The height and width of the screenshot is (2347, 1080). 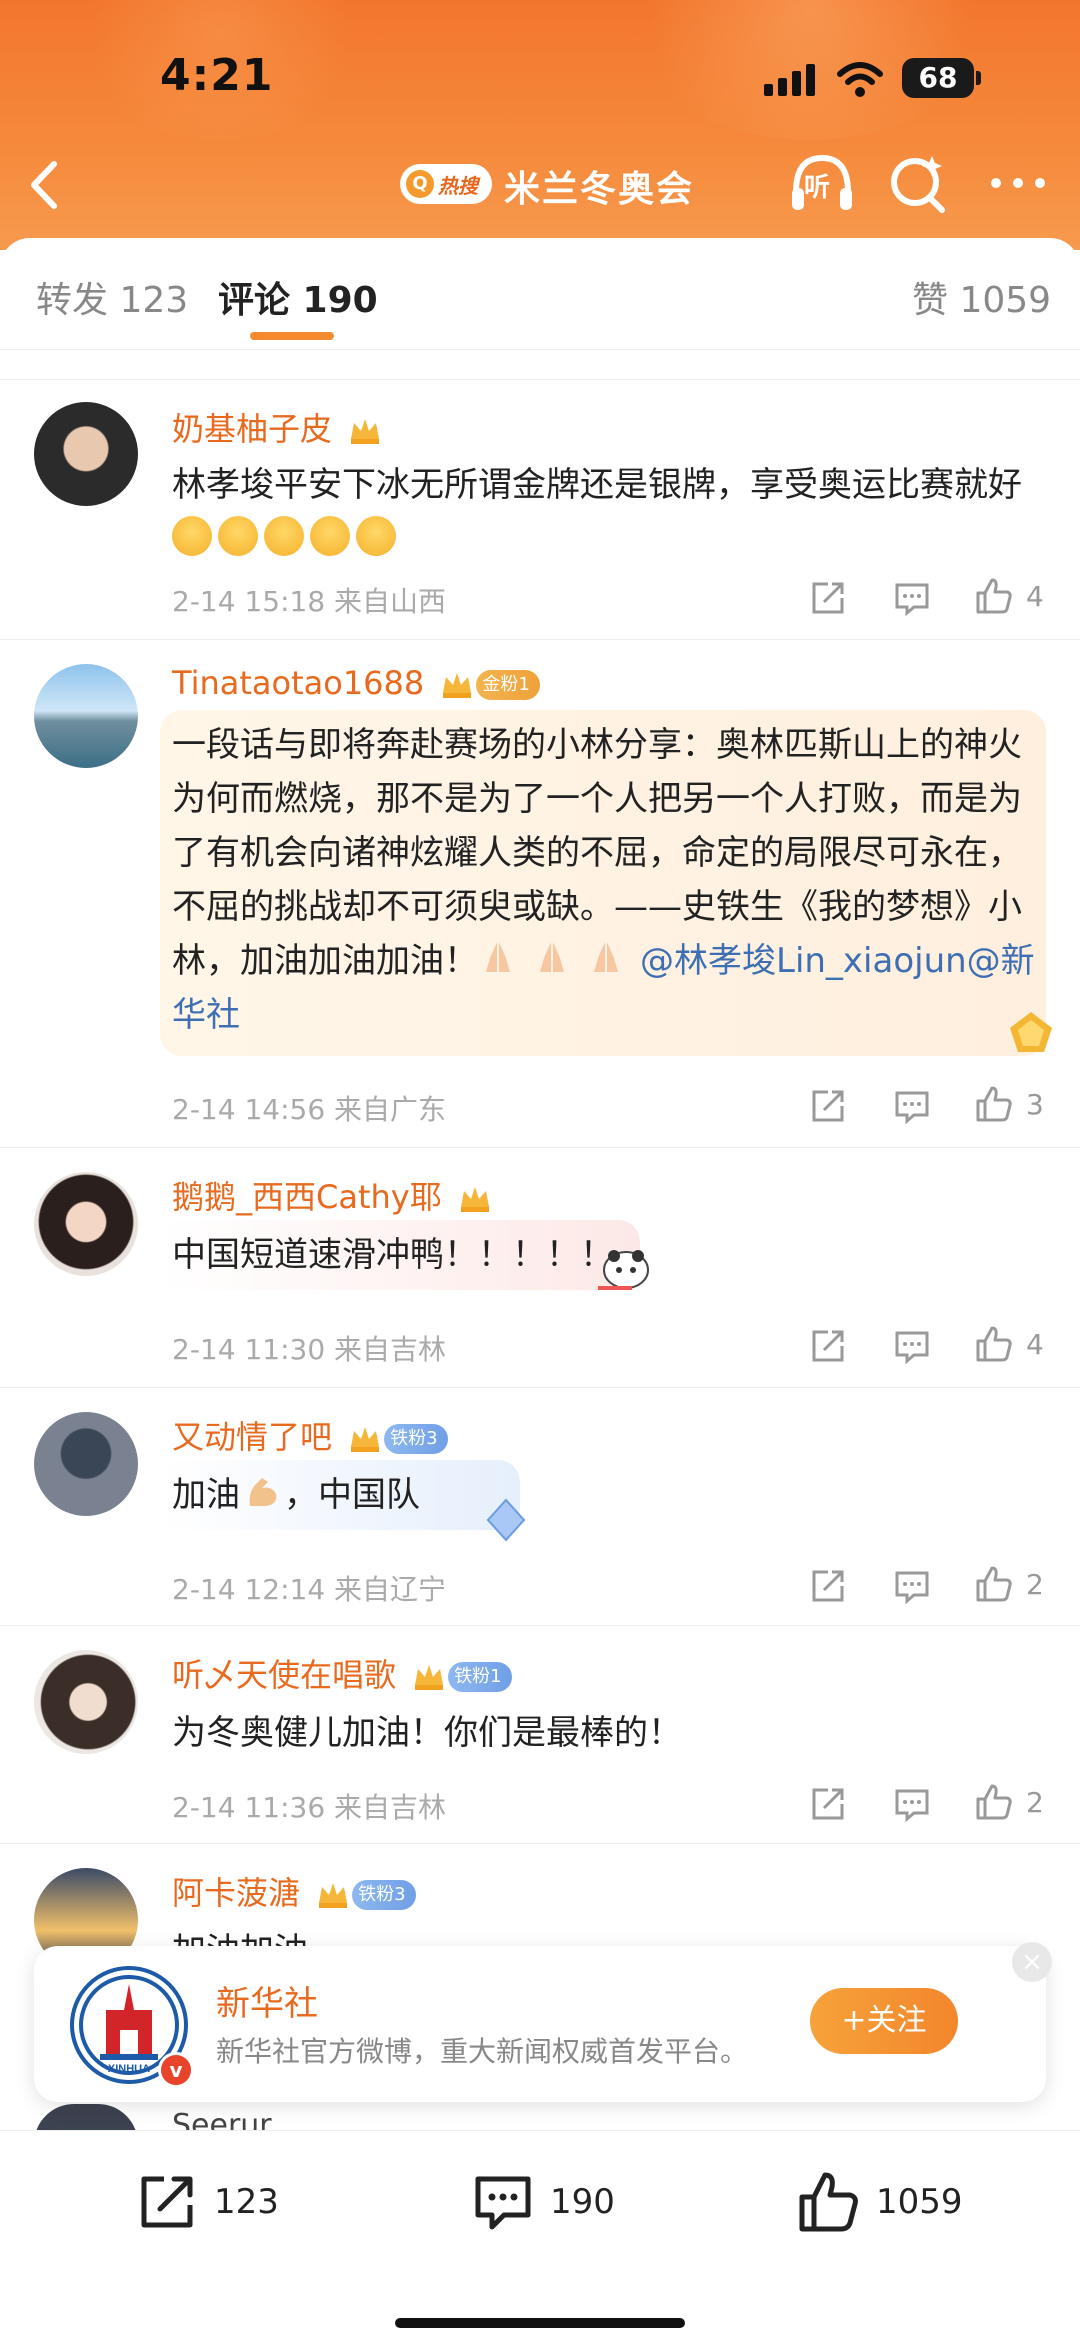 I want to click on search-icon, so click(x=918, y=184).